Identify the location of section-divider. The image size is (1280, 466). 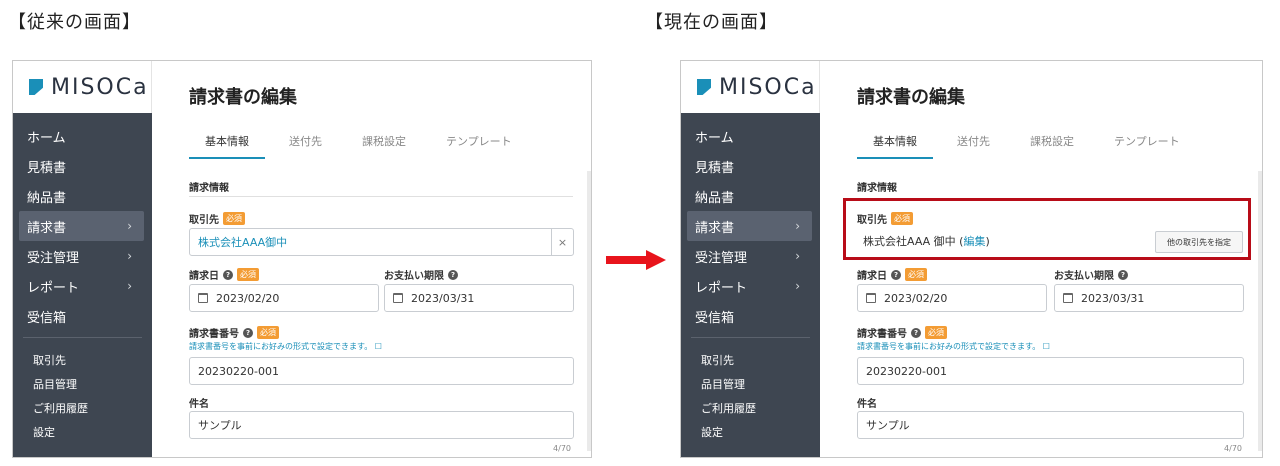
(381, 196).